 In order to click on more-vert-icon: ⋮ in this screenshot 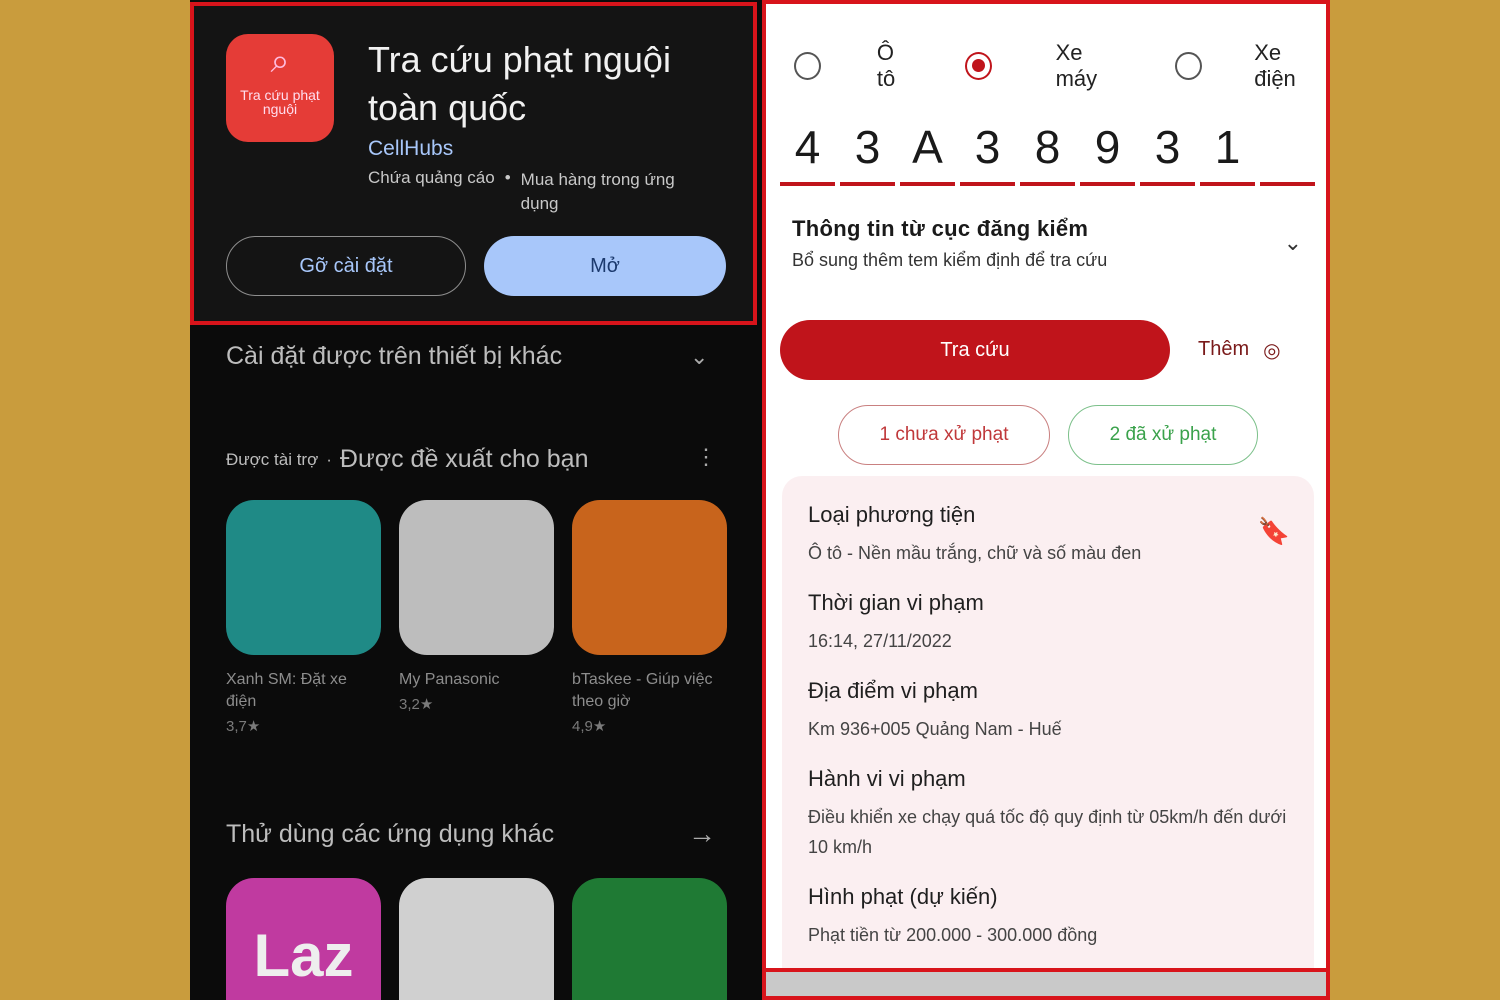, I will do `click(706, 457)`.